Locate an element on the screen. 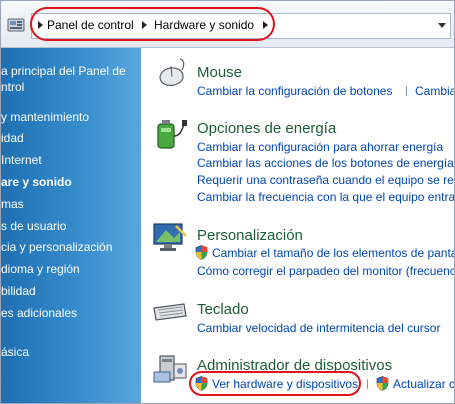  sidebar-item-home-cont: ntrol is located at coordinates (12, 87).